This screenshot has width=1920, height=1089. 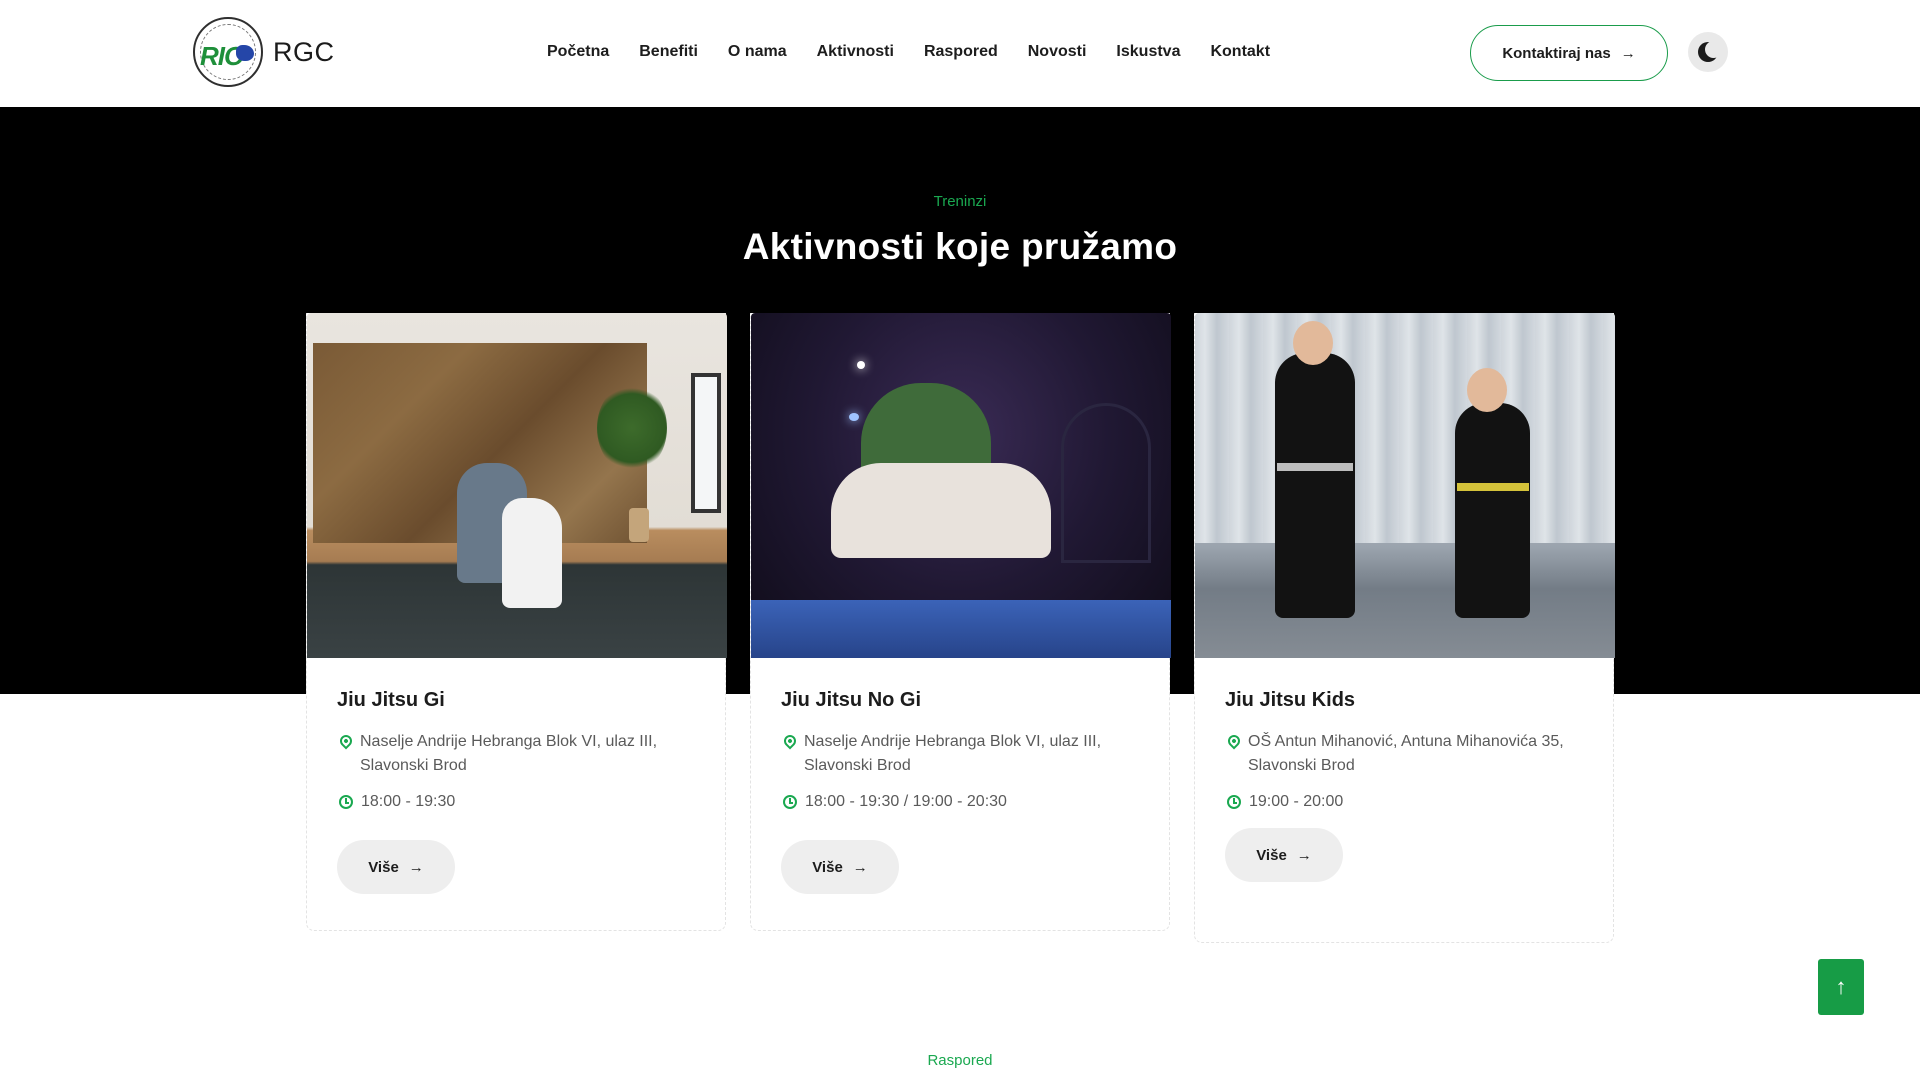 What do you see at coordinates (960, 802) in the screenshot?
I see `activity-time: 18:00 - 19:30 / 19:00 - 20:30` at bounding box center [960, 802].